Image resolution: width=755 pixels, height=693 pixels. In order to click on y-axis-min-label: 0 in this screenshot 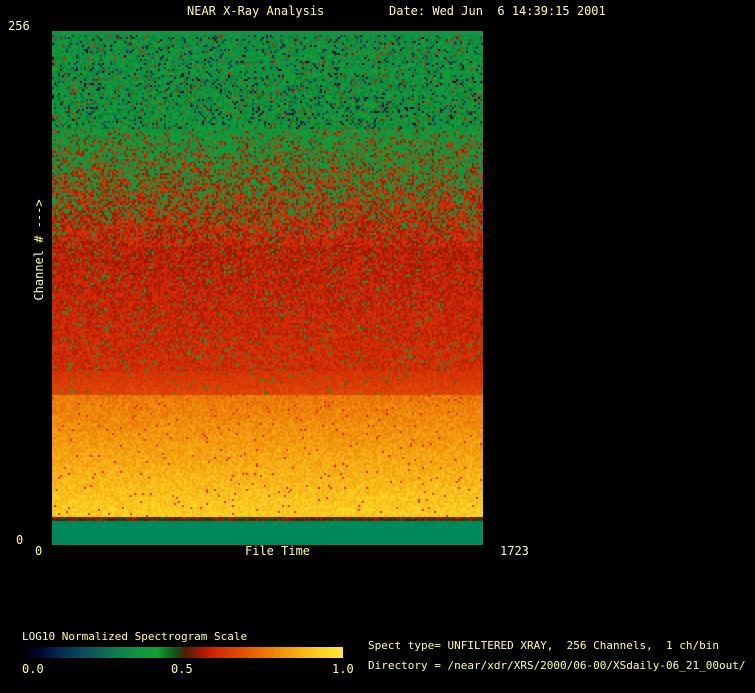, I will do `click(20, 540)`.